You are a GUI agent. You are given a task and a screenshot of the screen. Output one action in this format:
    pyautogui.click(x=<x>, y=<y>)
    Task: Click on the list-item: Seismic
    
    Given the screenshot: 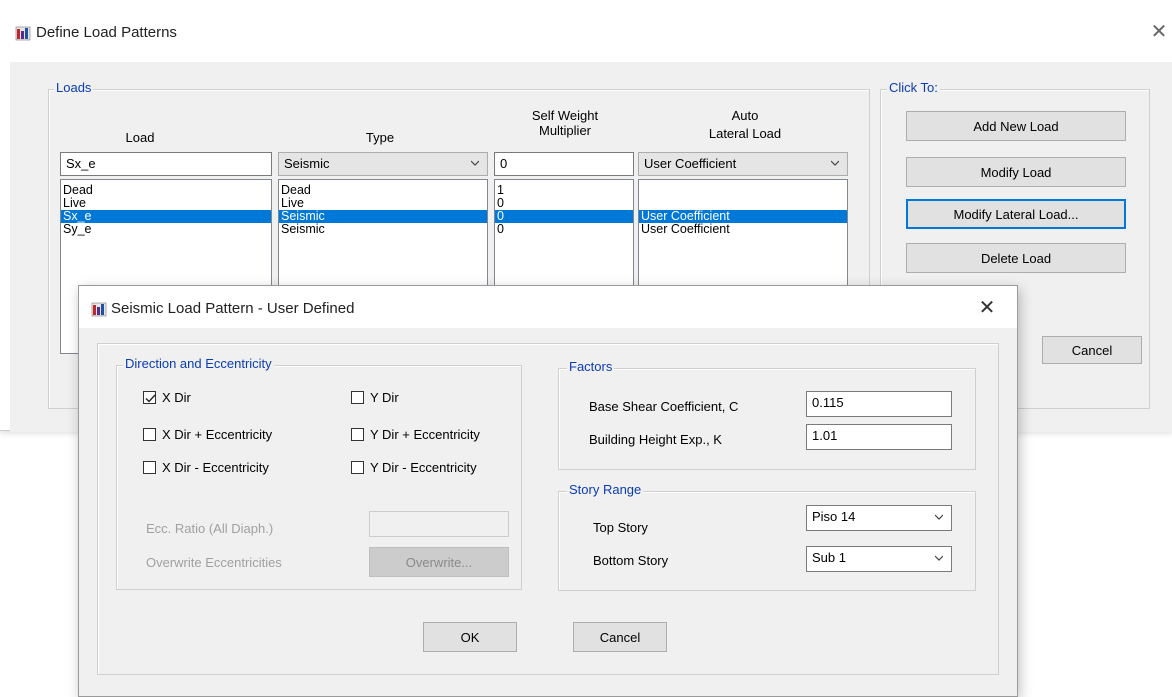 What is the action you would take?
    pyautogui.click(x=383, y=229)
    